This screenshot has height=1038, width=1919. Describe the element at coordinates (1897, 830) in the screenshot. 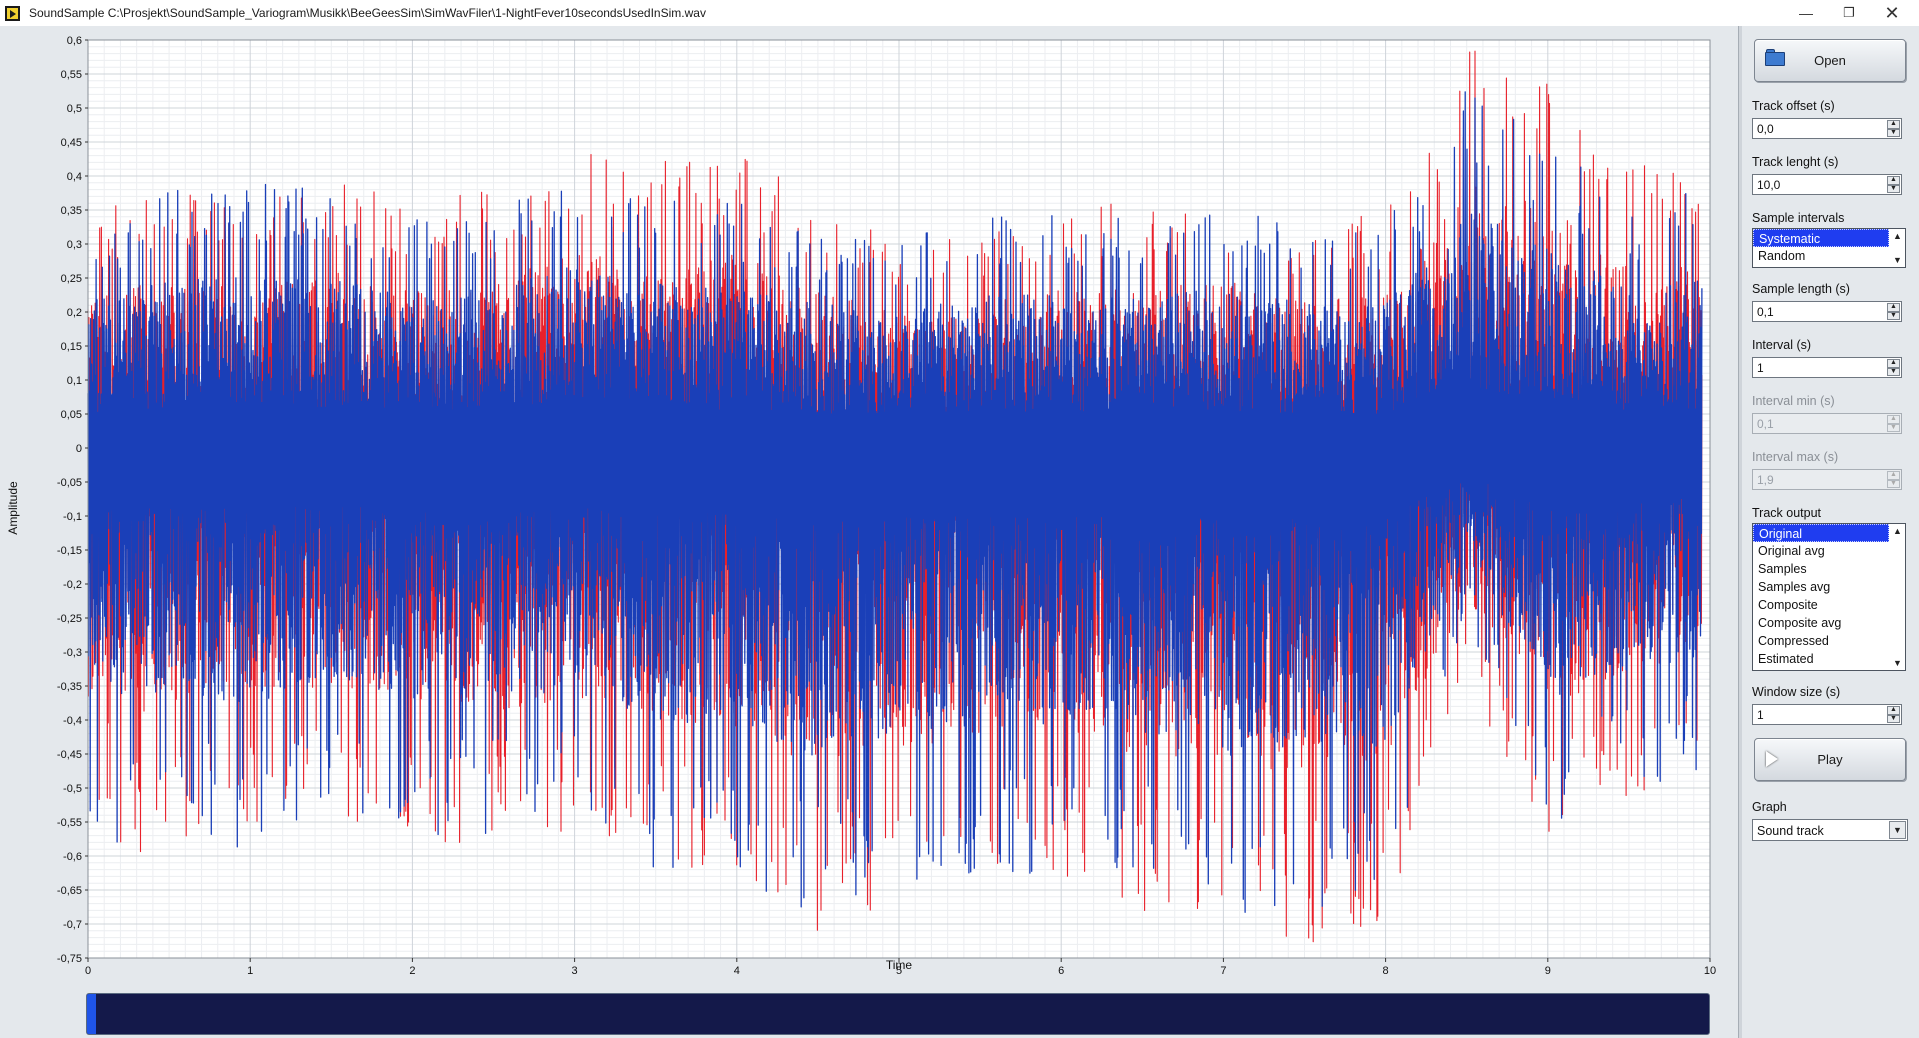

I see `chevron-down-icon: ▼` at that location.